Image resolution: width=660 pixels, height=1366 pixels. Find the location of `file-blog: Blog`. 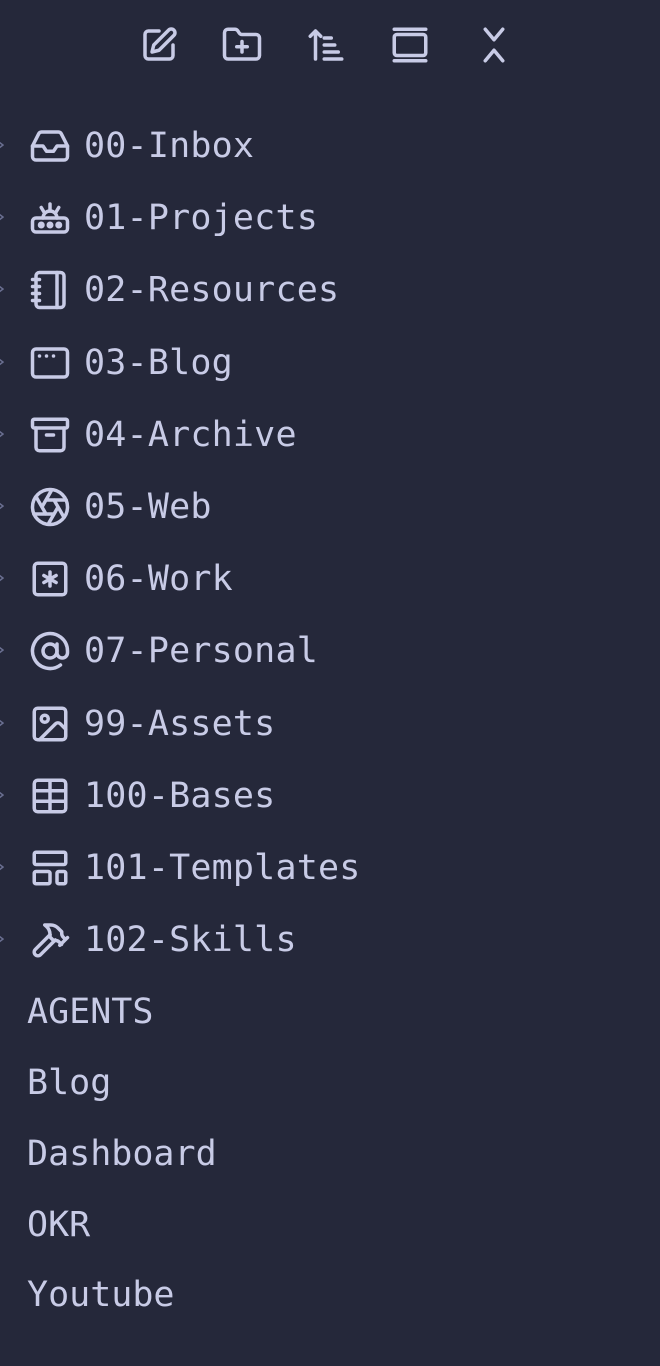

file-blog: Blog is located at coordinates (330, 1080).